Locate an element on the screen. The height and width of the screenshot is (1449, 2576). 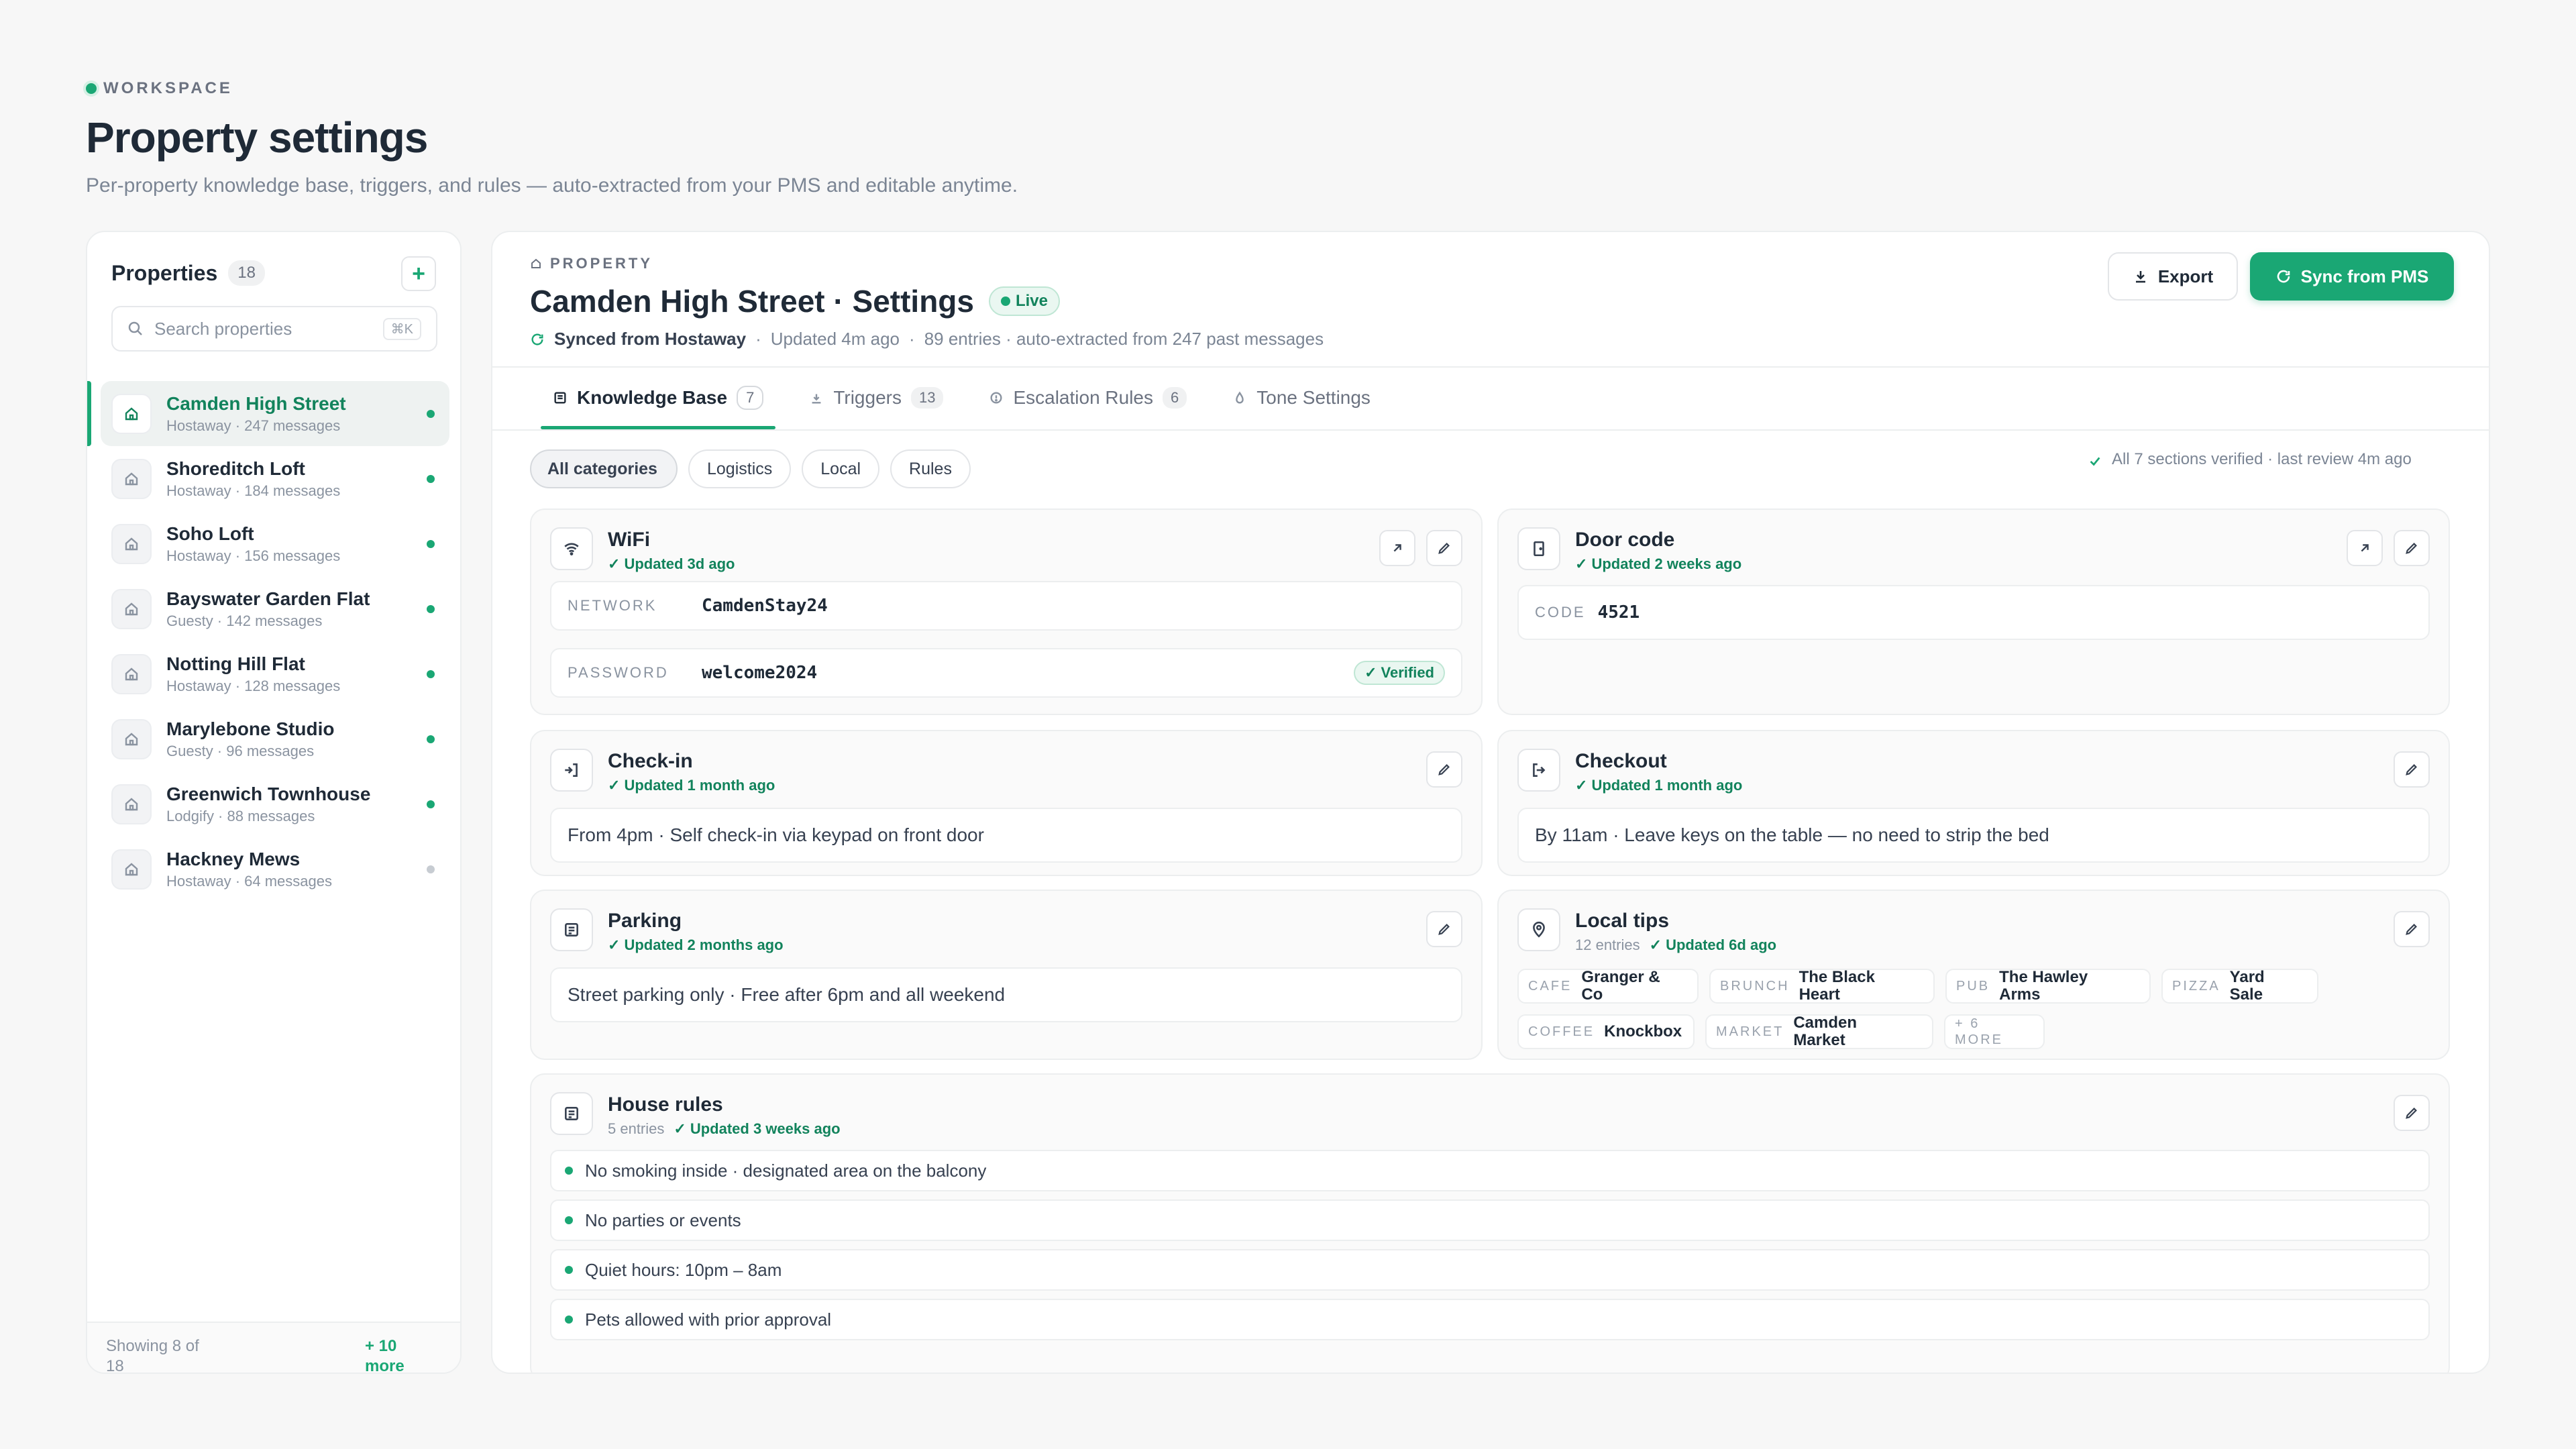
export-label: Export is located at coordinates (2185, 276).